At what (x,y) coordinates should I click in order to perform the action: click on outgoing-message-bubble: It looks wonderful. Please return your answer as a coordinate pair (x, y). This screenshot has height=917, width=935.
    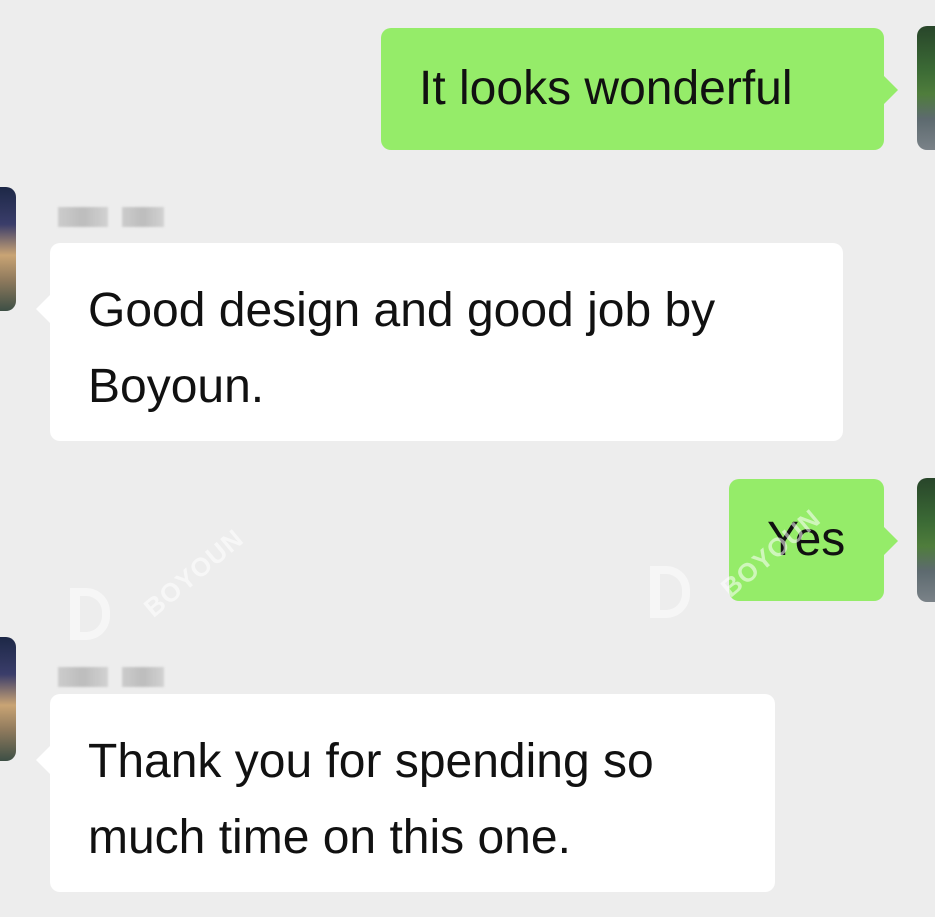
    Looking at the image, I should click on (639, 89).